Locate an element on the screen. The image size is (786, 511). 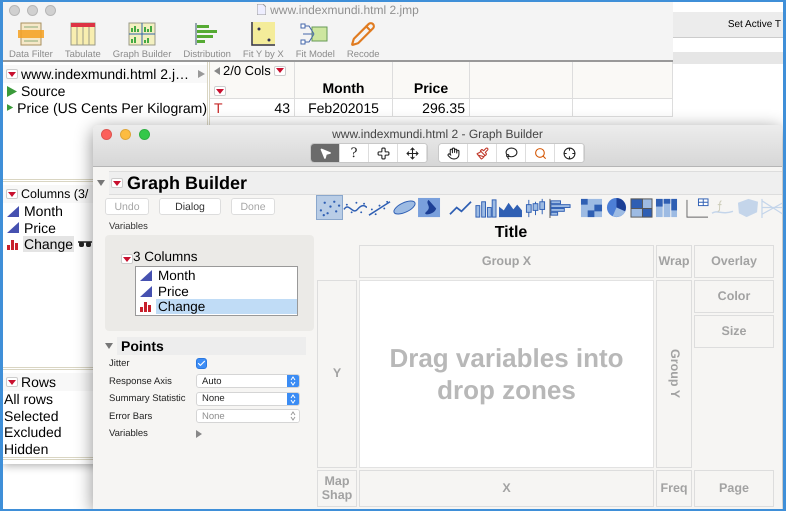
bar-grid-icon is located at coordinates (142, 34).